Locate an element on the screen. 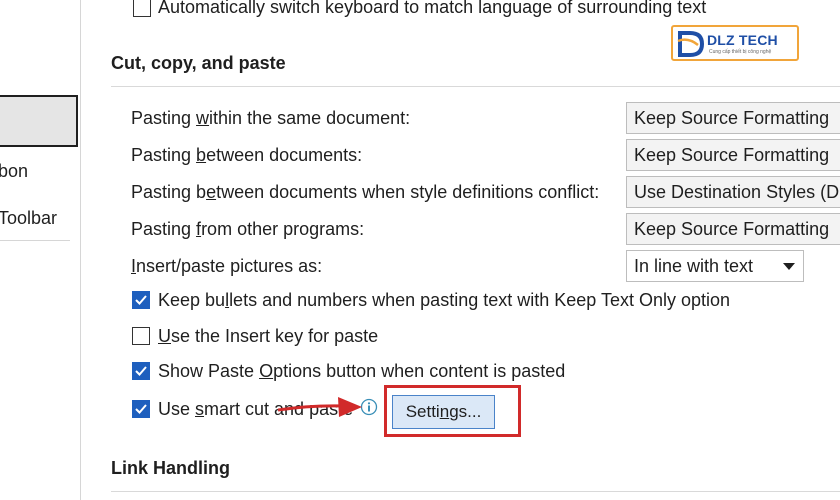 This screenshot has width=840, height=500. logo-wordmark: DLZ TECH is located at coordinates (742, 40).